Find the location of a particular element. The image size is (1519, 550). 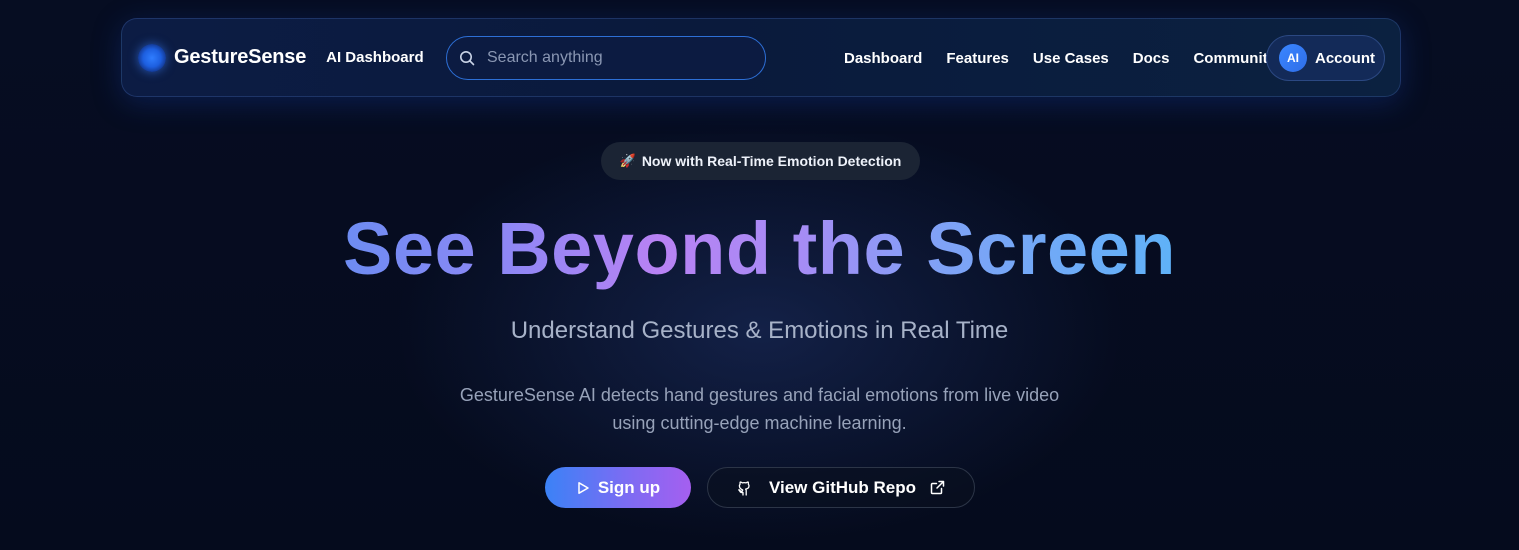

hero-description-line-2: using cutting-edge machine learning. is located at coordinates (759, 423).